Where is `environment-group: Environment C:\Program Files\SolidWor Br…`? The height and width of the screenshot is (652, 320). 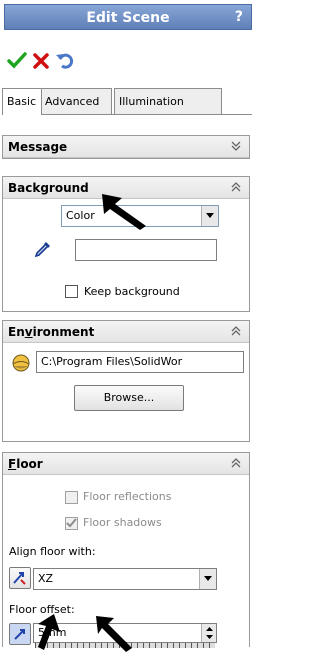 environment-group: Environment C:\Program Files\SolidWor Br… is located at coordinates (126, 381).